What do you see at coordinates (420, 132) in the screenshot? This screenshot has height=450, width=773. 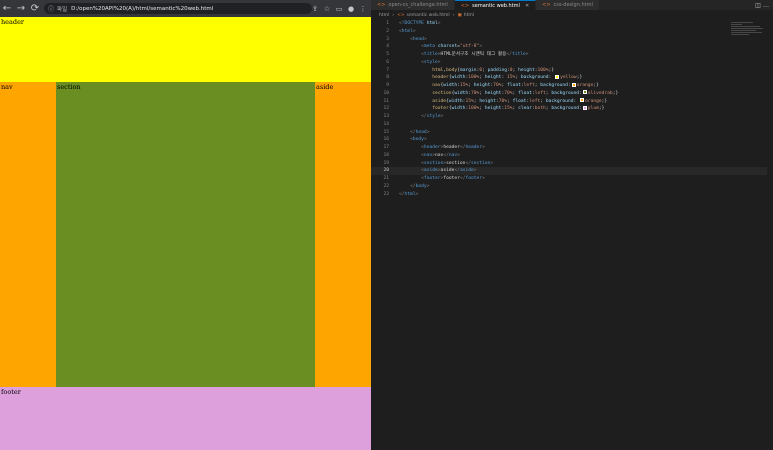 I see `line-source: </head>` at bounding box center [420, 132].